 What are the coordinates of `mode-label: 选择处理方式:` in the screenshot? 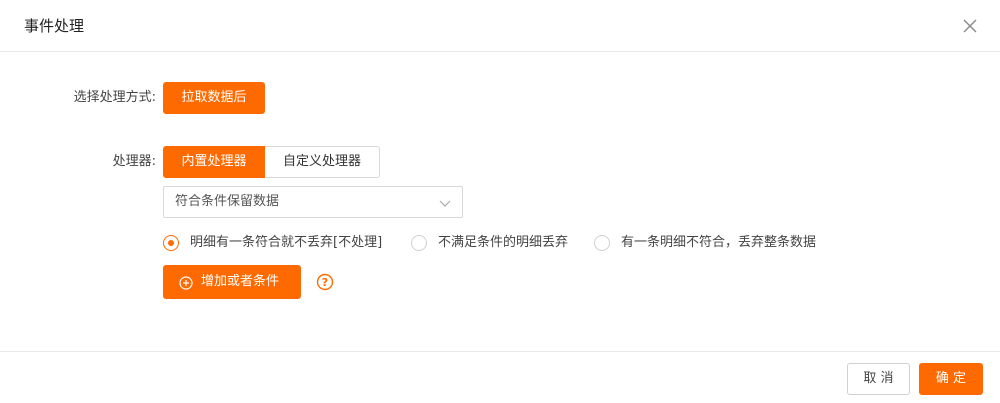 It's located at (114, 97).